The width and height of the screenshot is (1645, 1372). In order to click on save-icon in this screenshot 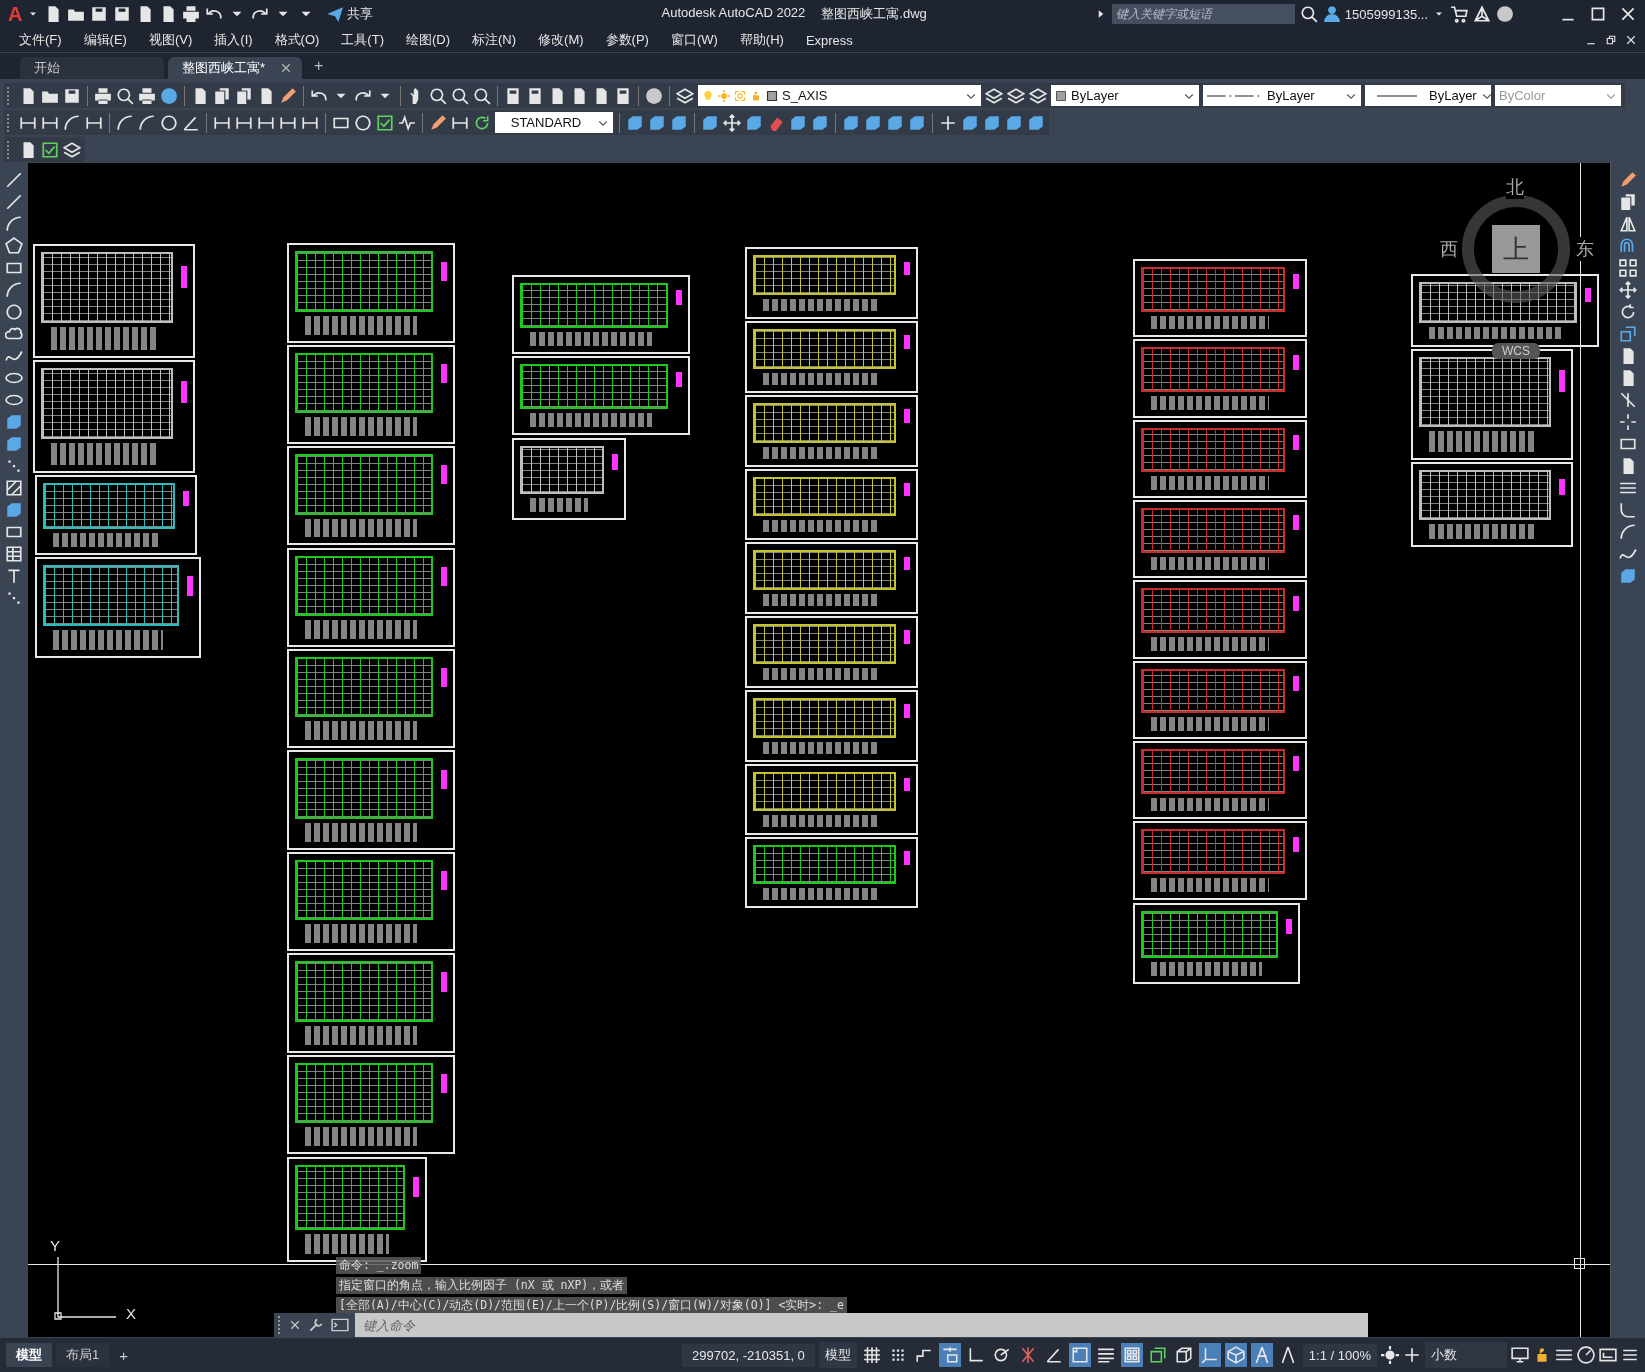, I will do `click(72, 95)`.